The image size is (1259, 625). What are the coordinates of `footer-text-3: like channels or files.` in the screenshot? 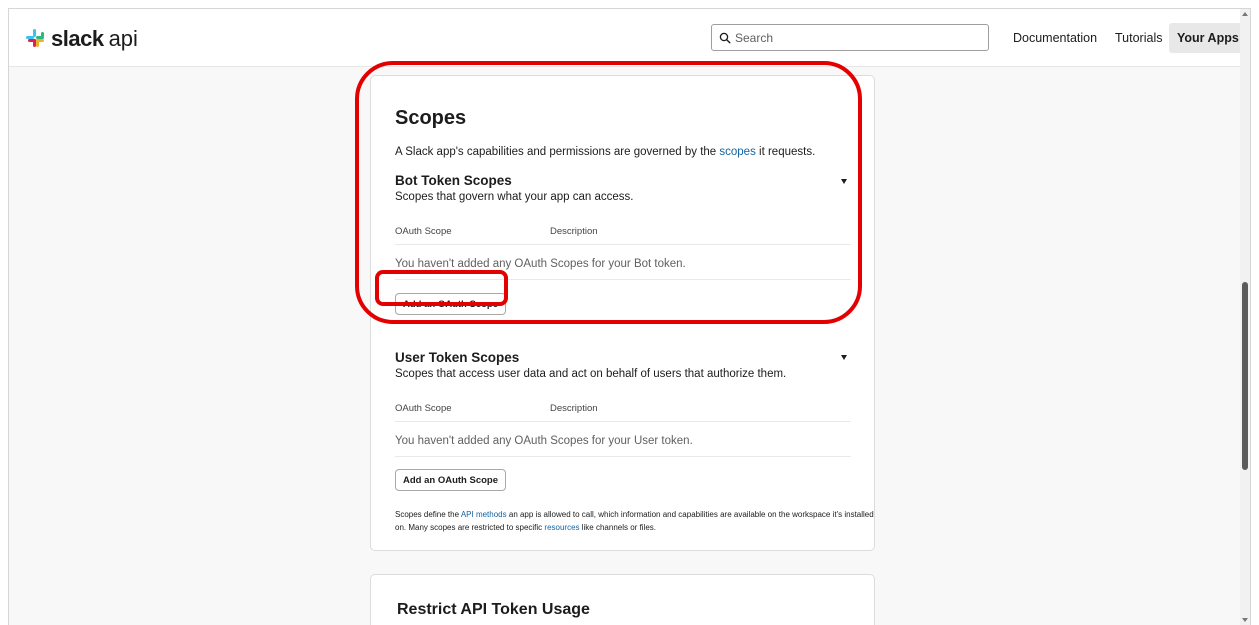 It's located at (618, 527).